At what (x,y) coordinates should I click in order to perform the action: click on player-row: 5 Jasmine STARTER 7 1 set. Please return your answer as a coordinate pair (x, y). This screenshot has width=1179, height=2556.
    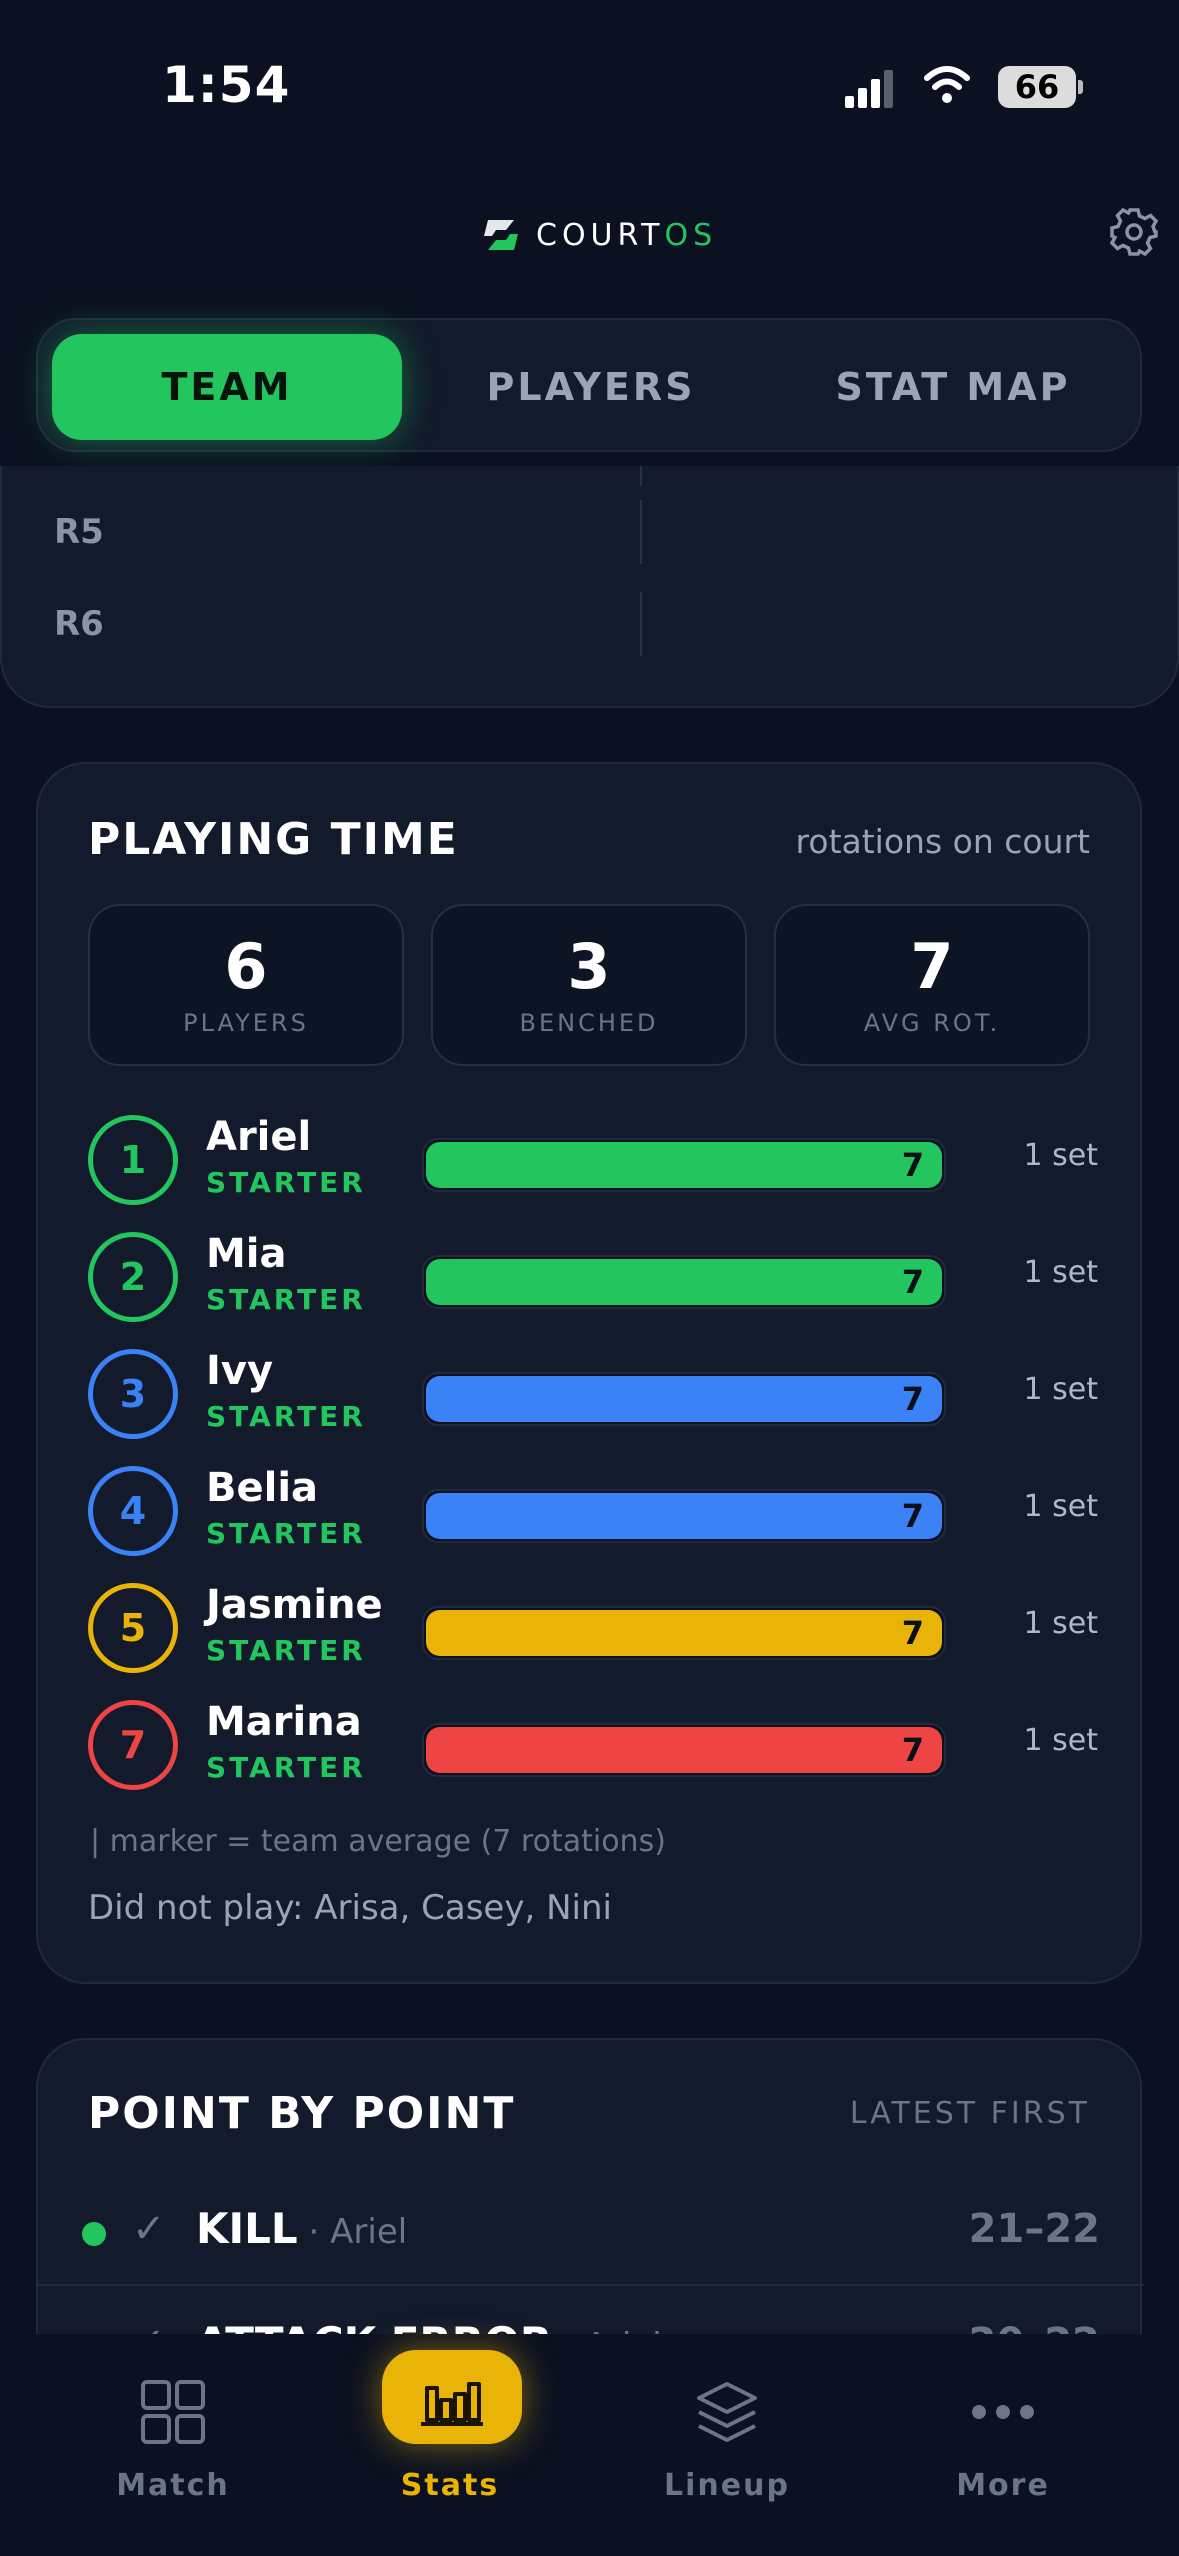
    Looking at the image, I should click on (593, 1628).